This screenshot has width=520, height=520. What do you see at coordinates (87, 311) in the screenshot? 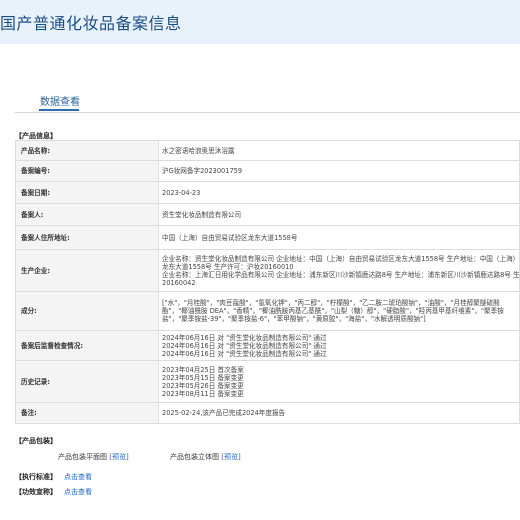
I see `row-label: 成分:` at bounding box center [87, 311].